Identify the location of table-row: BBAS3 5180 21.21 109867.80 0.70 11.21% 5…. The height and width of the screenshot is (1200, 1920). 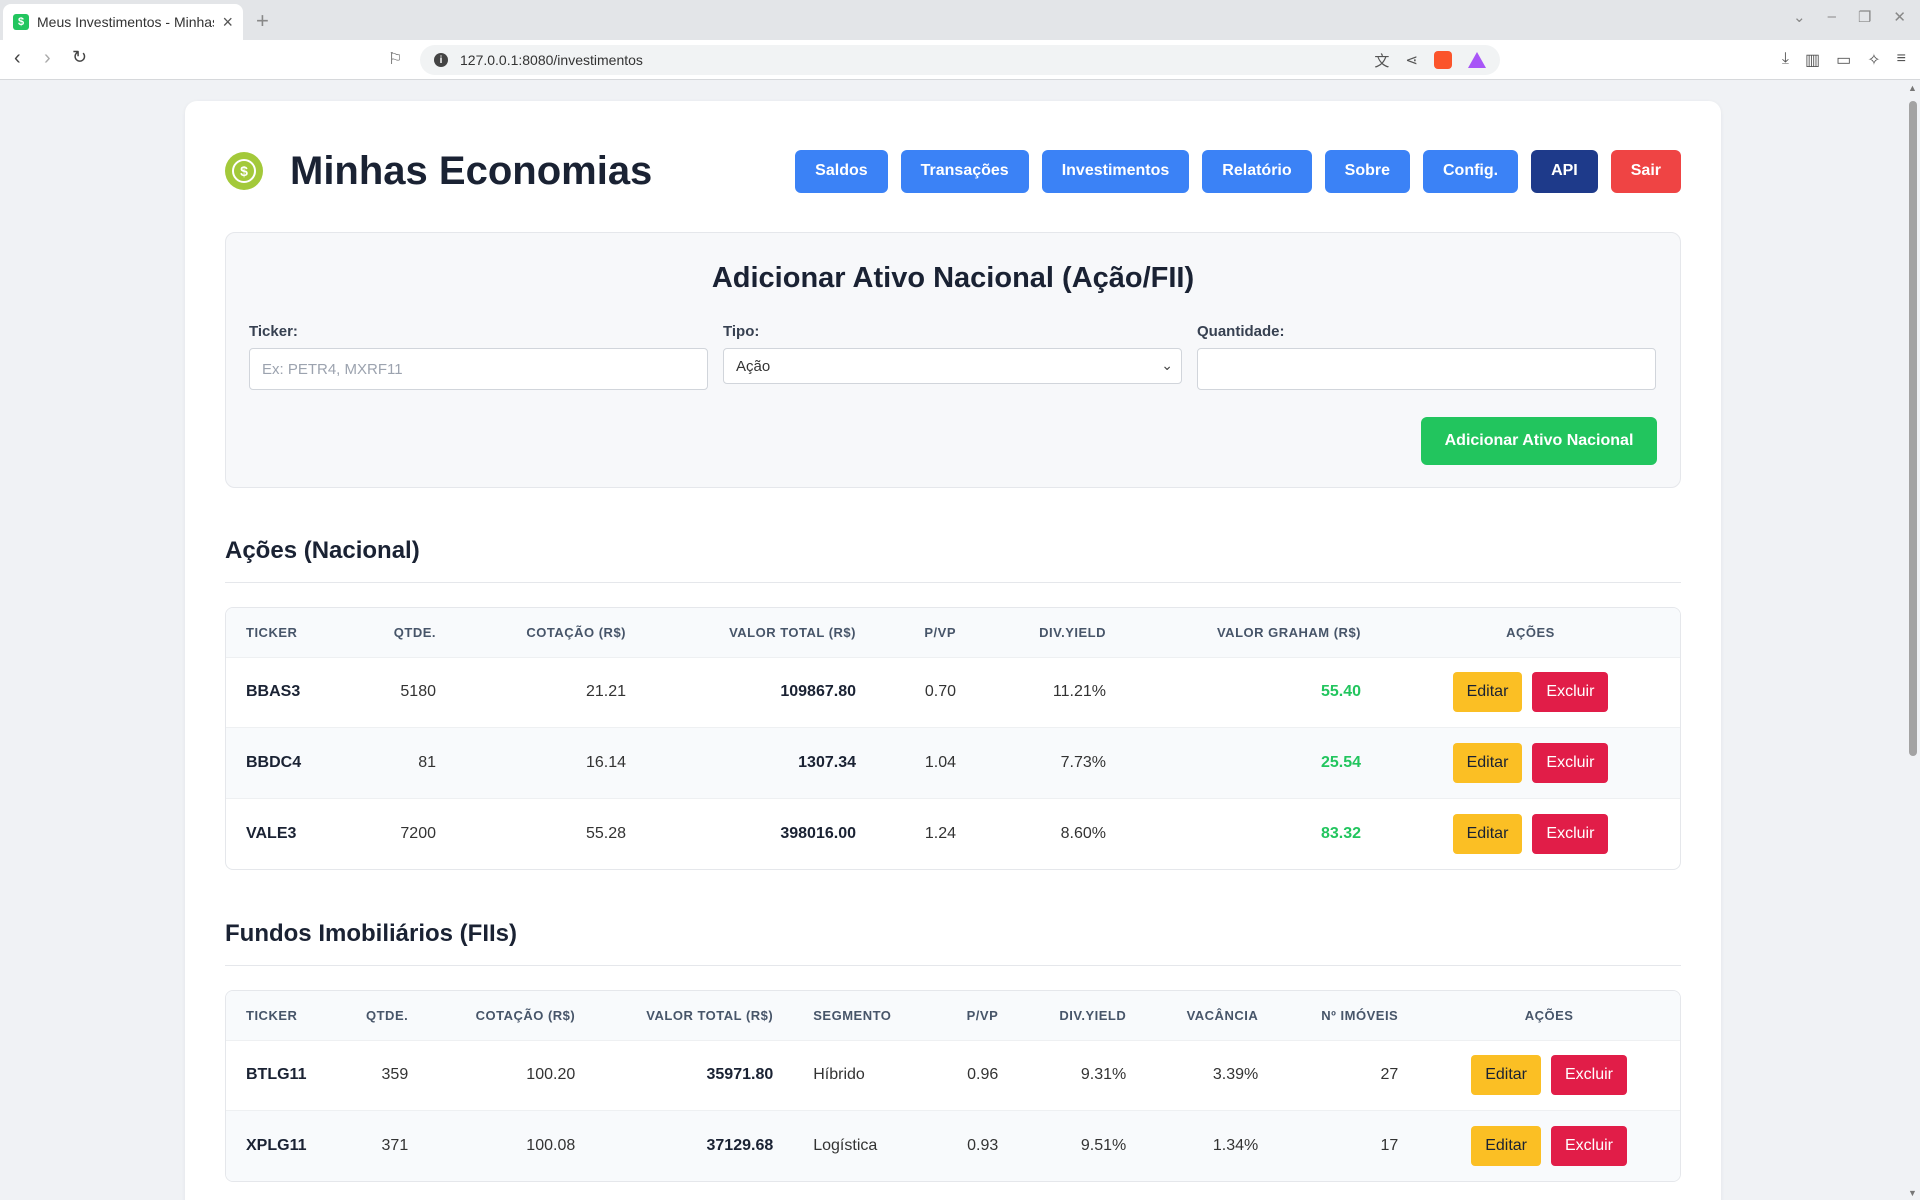
(953, 692).